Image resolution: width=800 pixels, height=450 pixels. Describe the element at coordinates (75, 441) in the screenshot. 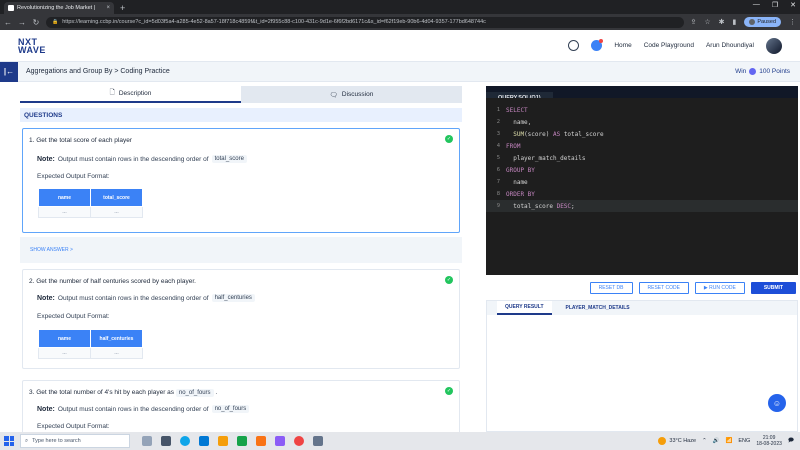

I see `taskbar-search-input: ⌕ Type here to search` at that location.